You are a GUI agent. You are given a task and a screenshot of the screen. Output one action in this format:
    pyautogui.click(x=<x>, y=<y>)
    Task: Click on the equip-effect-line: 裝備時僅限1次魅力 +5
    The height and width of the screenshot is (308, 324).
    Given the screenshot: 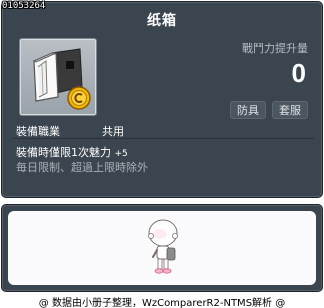 What is the action you would take?
    pyautogui.click(x=72, y=152)
    